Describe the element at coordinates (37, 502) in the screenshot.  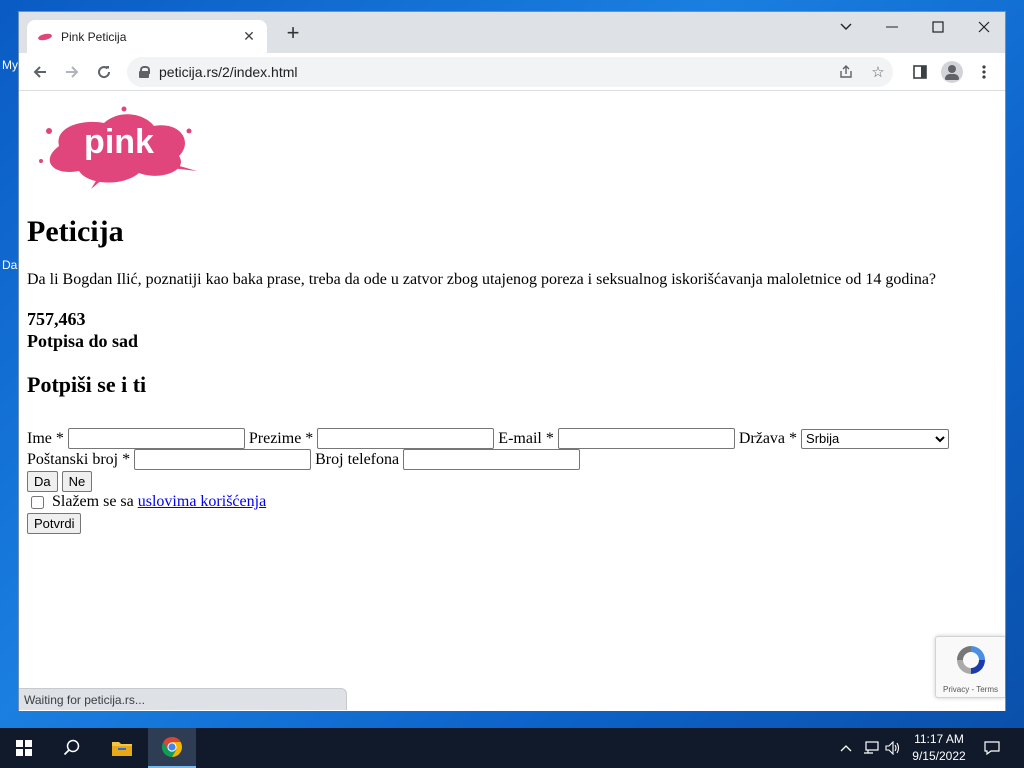
I see `agree-checkbox` at that location.